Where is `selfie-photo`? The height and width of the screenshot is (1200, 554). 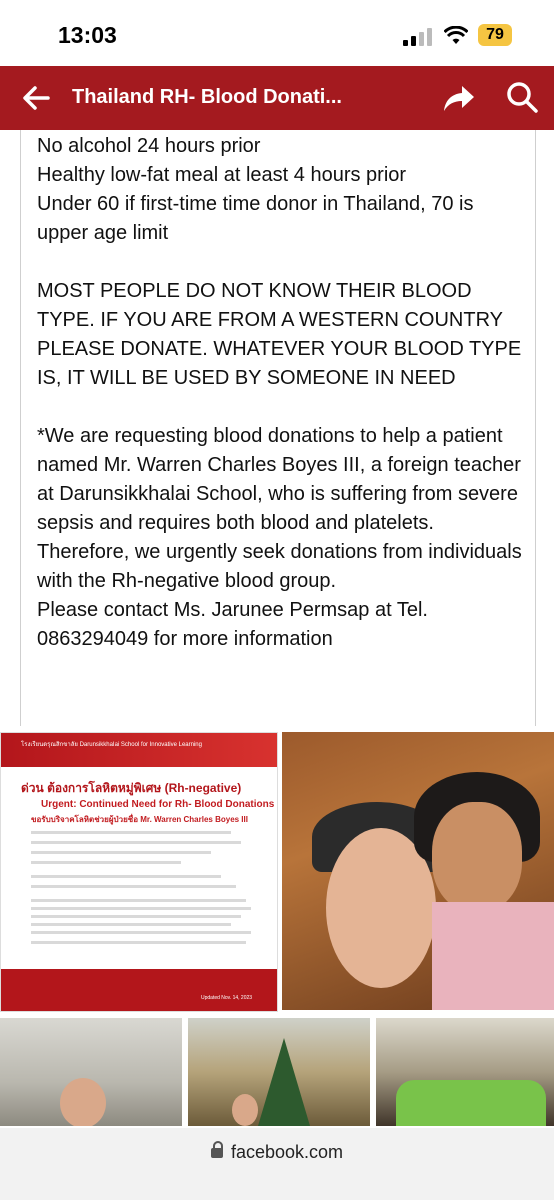 selfie-photo is located at coordinates (418, 871).